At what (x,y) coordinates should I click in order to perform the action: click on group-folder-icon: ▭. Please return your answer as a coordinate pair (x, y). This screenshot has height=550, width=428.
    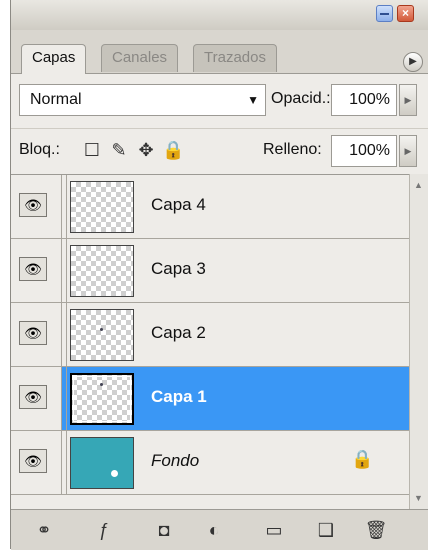
    Looking at the image, I should click on (274, 530).